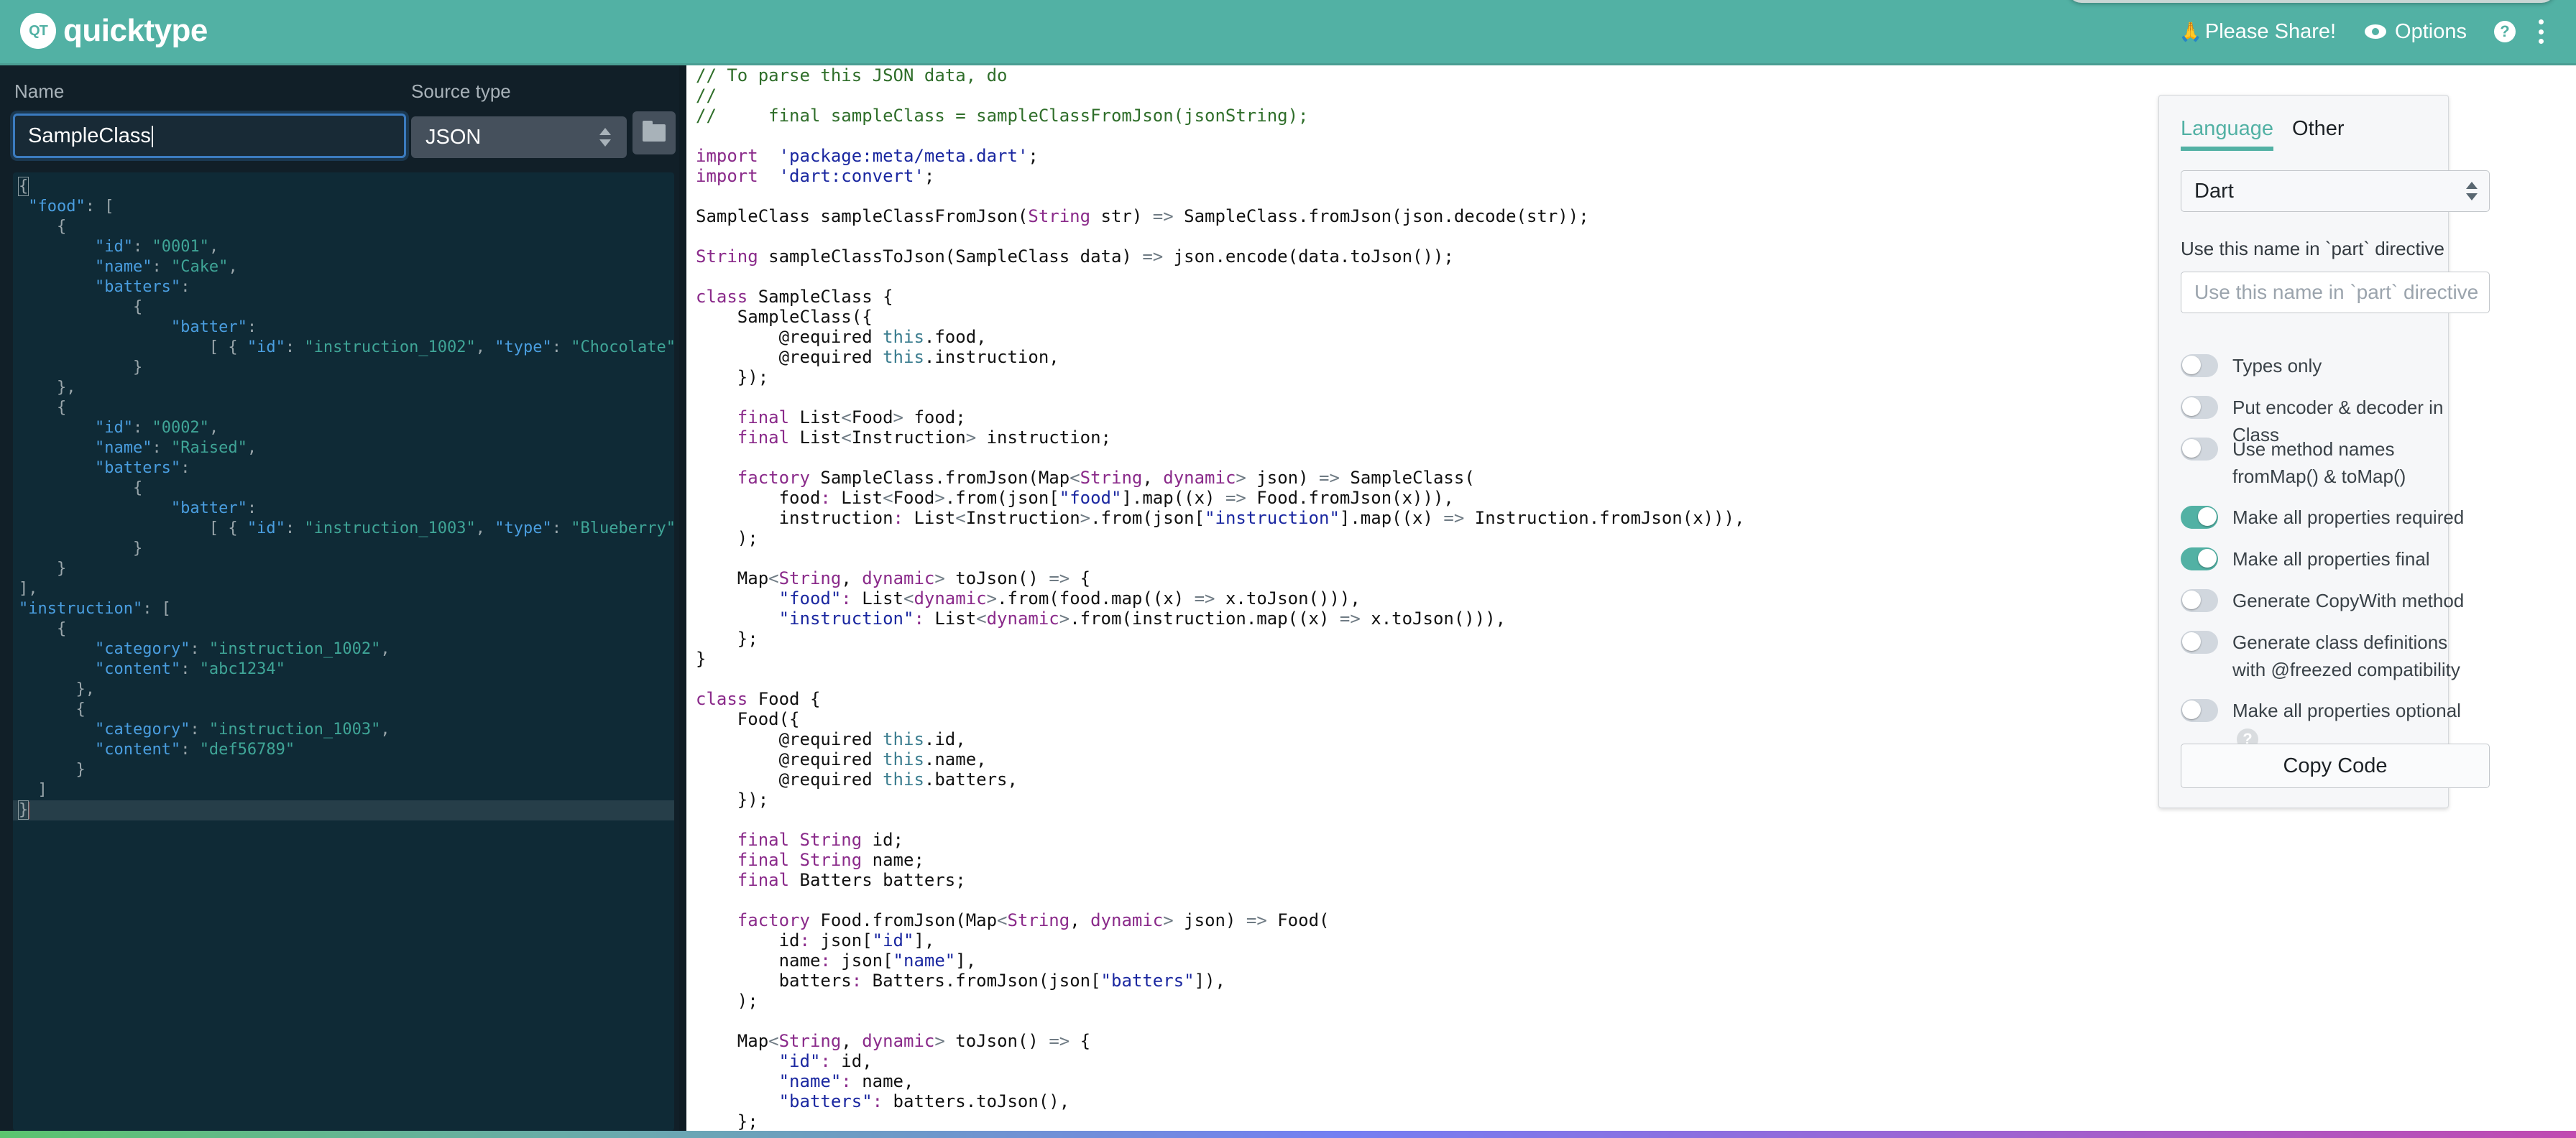 The width and height of the screenshot is (2576, 1138). Describe the element at coordinates (774, 981) in the screenshot. I see `code-token: batters` at that location.